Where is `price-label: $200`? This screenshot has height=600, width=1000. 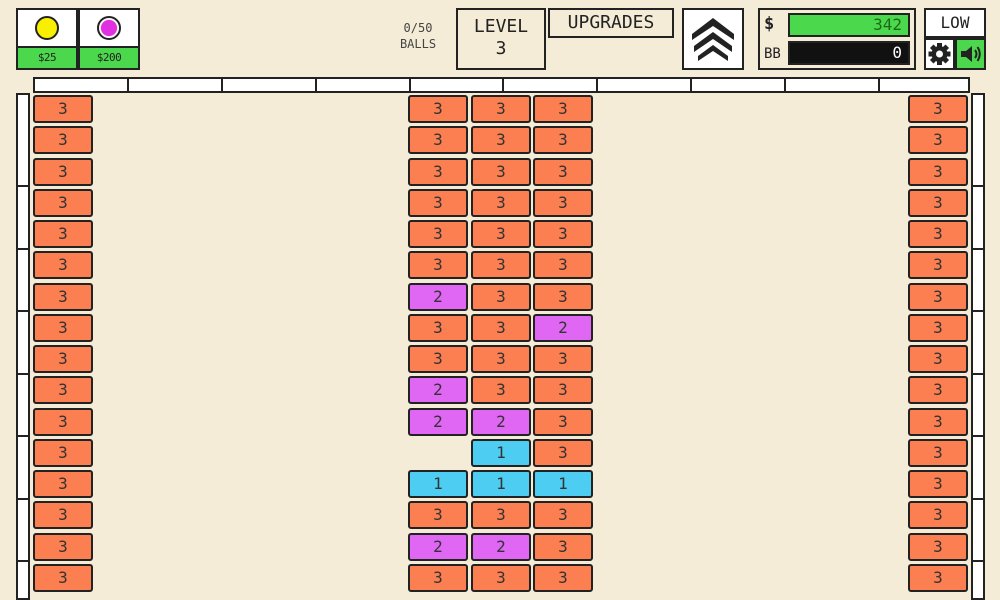
price-label: $200 is located at coordinates (109, 57).